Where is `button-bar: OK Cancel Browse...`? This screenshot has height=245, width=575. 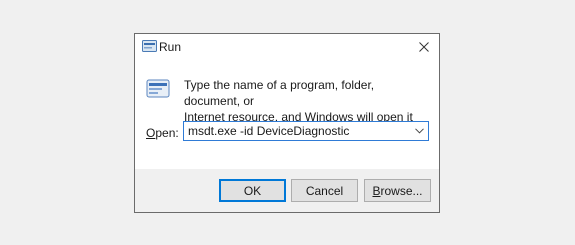 button-bar: OK Cancel Browse... is located at coordinates (287, 190).